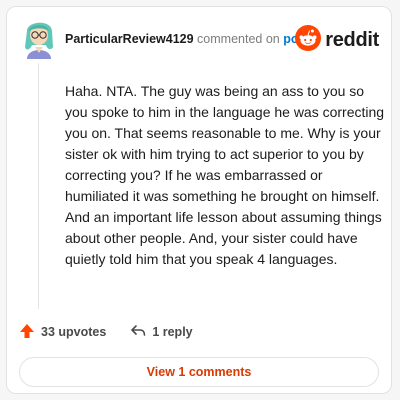 Image resolution: width=400 pixels, height=400 pixels. Describe the element at coordinates (141, 332) in the screenshot. I see `reply-arrow-icon` at that location.